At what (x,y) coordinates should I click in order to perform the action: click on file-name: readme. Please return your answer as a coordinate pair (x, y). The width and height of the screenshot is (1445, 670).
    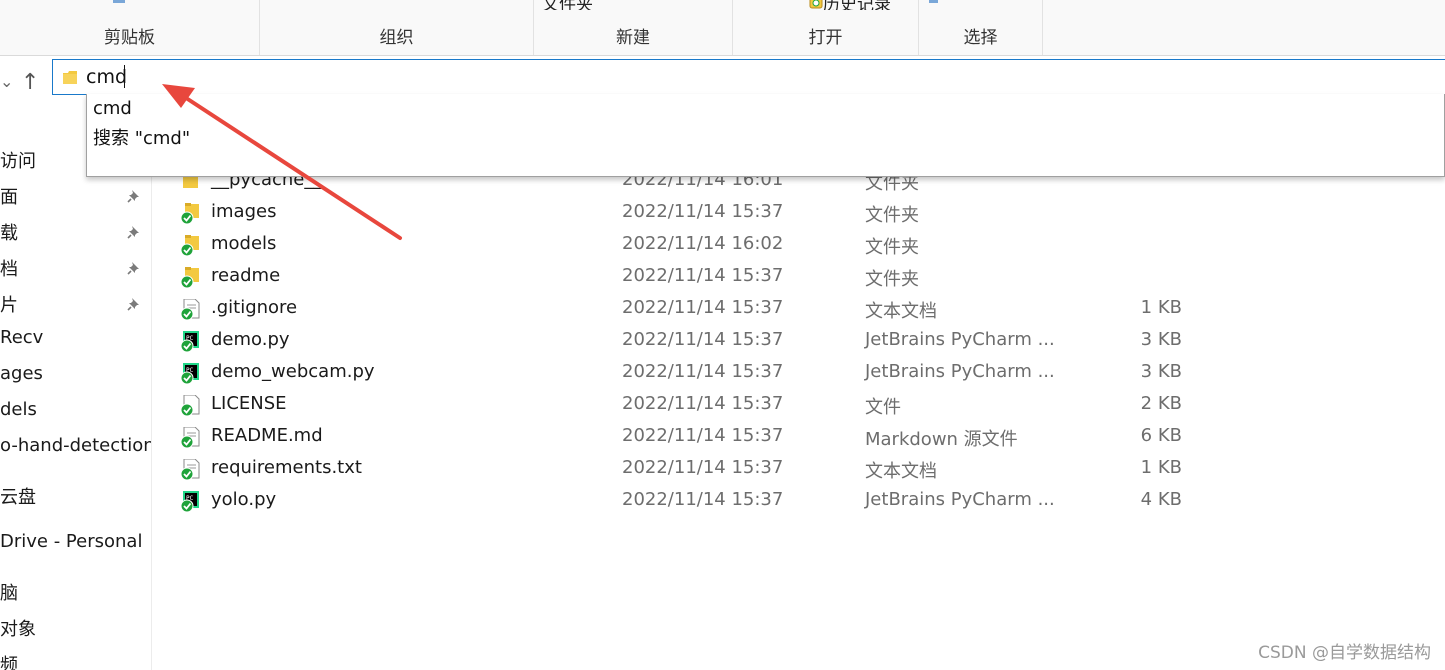
    Looking at the image, I should click on (246, 275).